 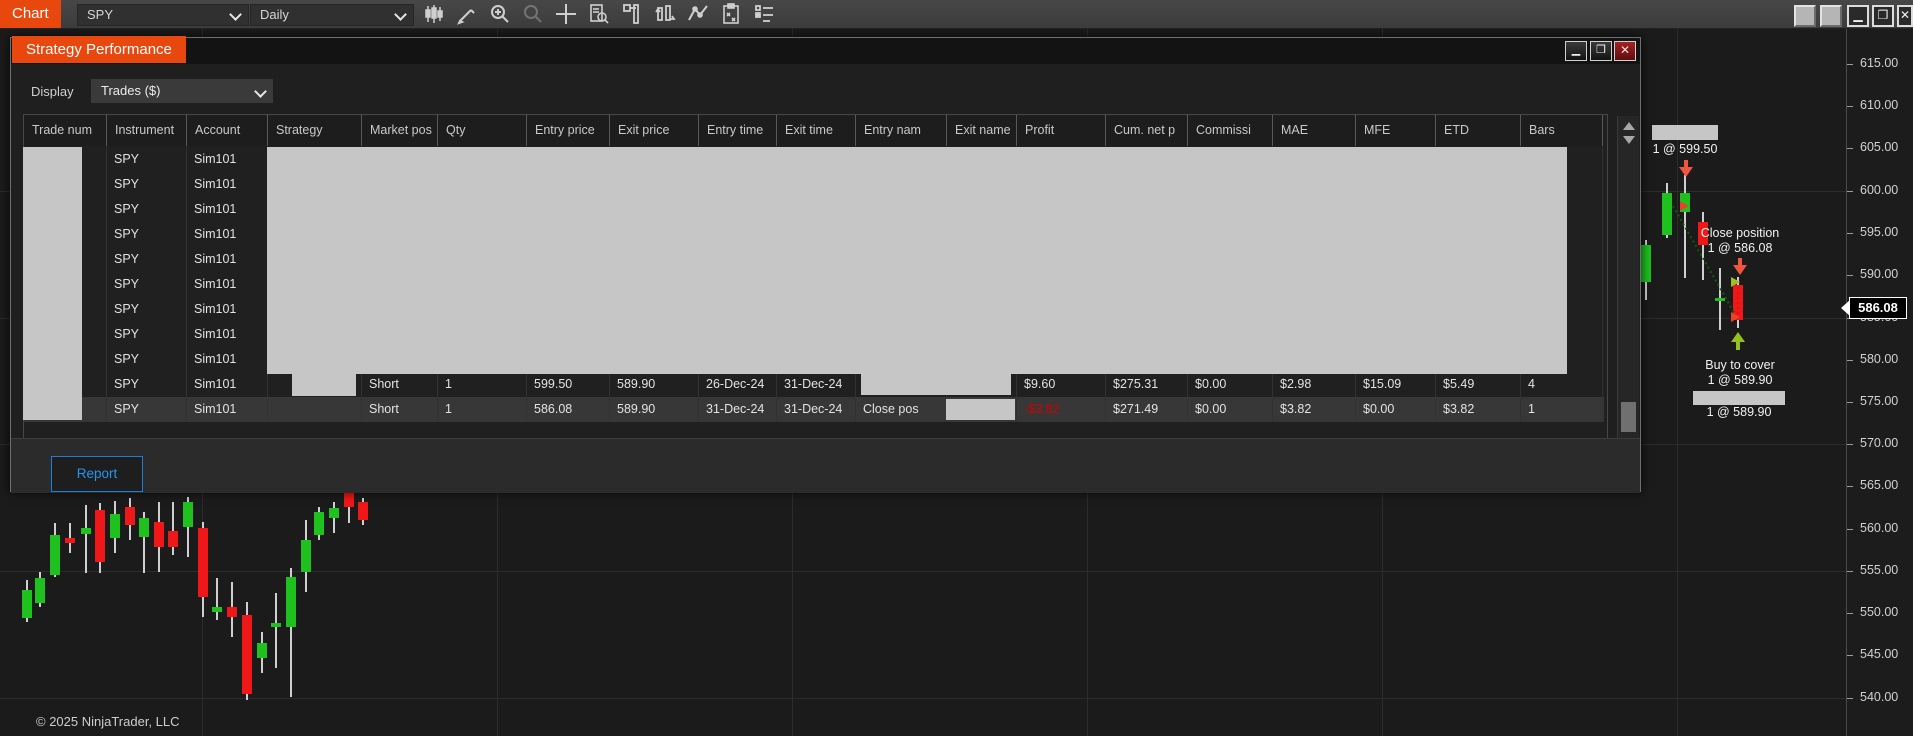 I want to click on column-header: Entry nam, so click(x=901, y=130).